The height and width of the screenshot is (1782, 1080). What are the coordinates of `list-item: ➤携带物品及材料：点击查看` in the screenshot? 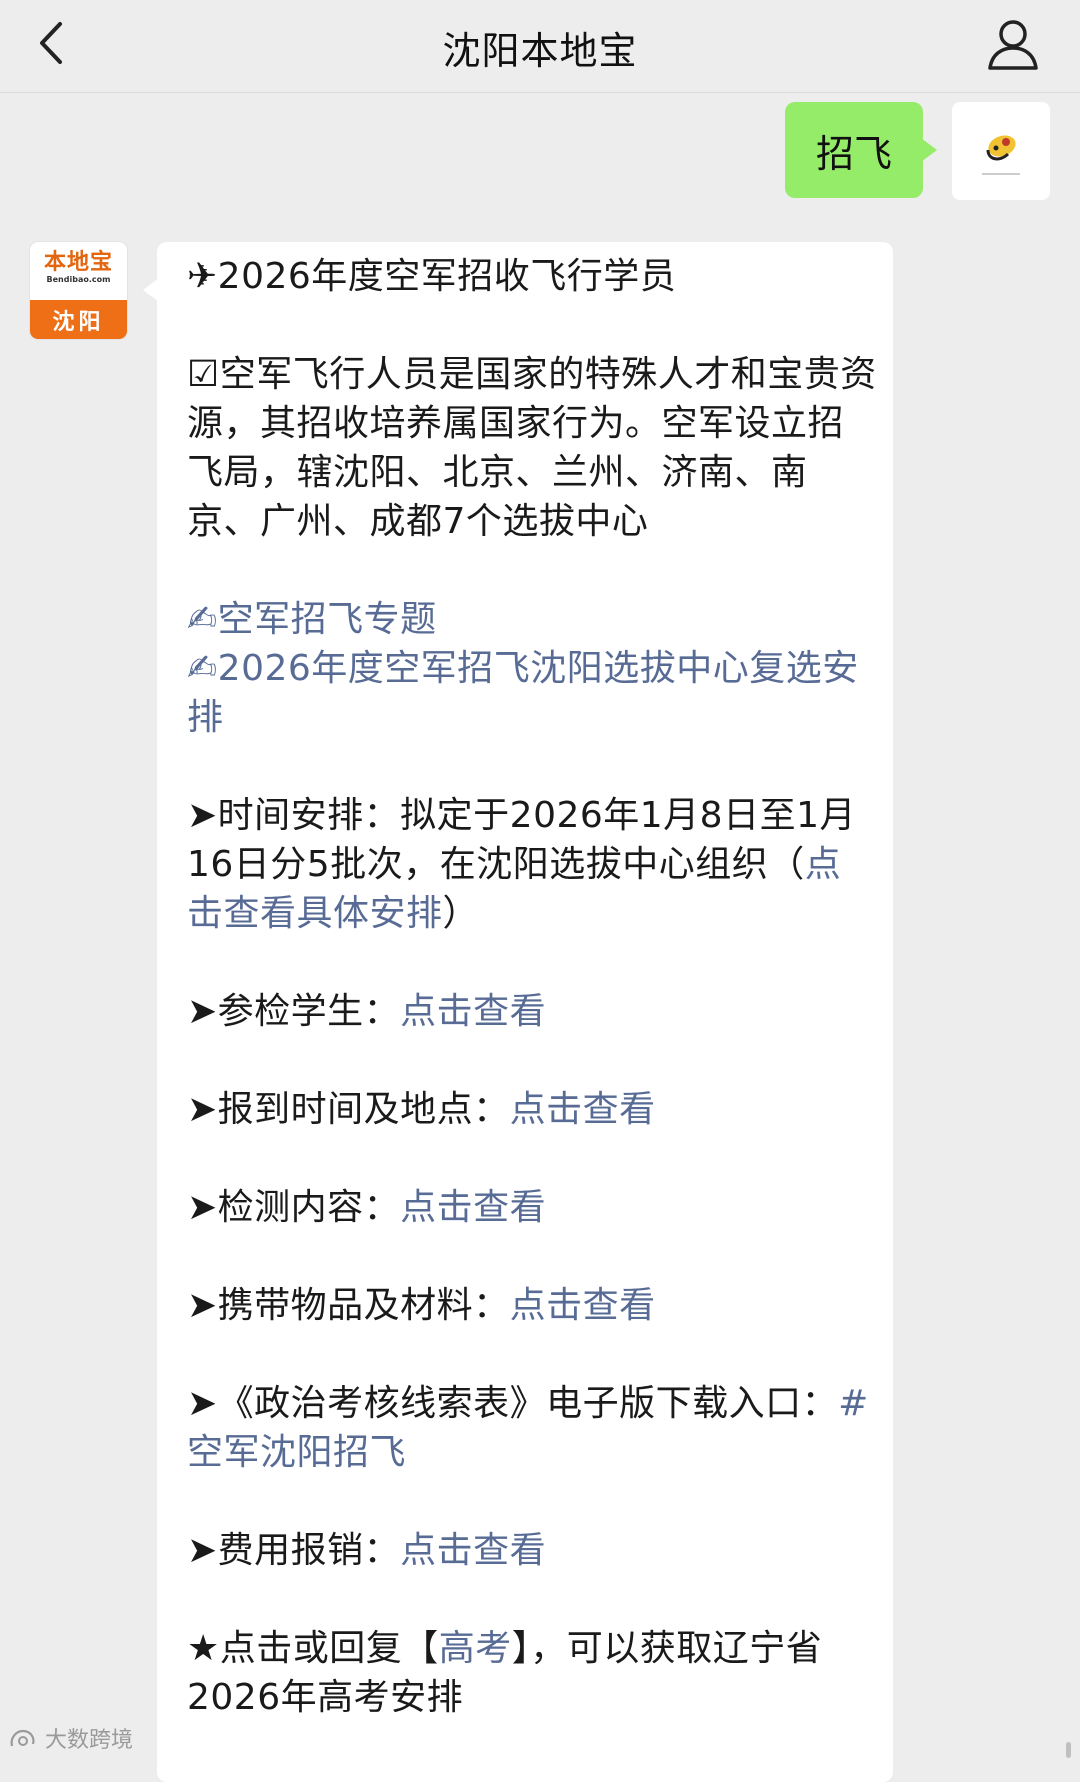 It's located at (532, 1305).